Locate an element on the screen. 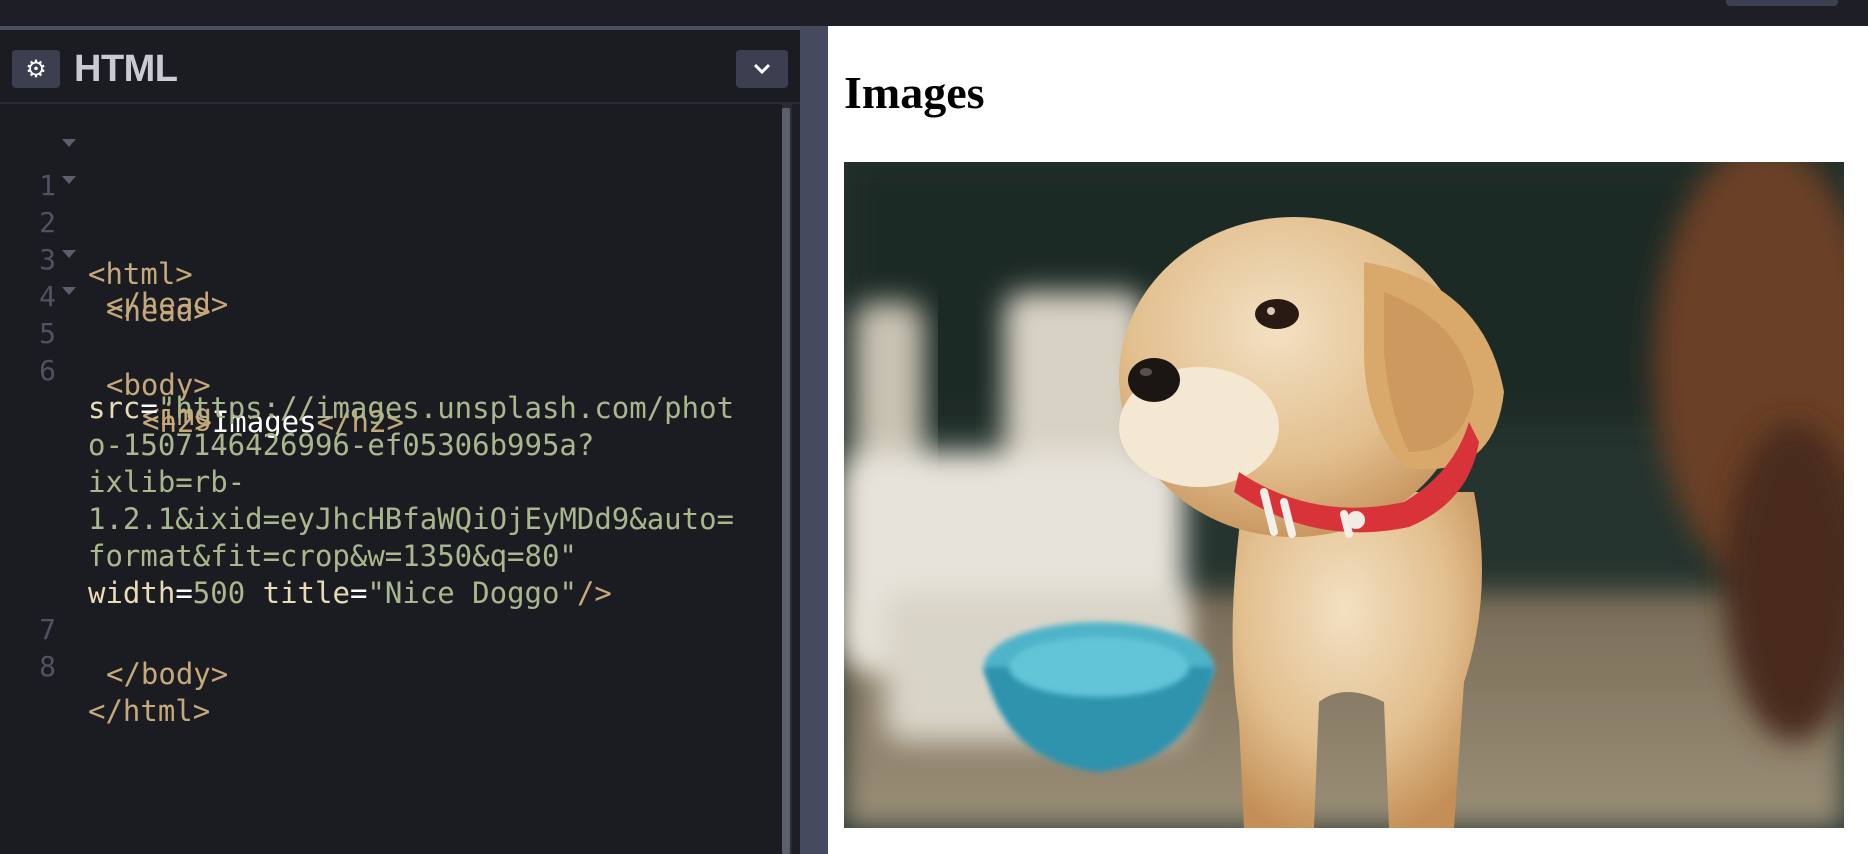 The height and width of the screenshot is (854, 1868). settings-button: ⚙ is located at coordinates (36, 69).